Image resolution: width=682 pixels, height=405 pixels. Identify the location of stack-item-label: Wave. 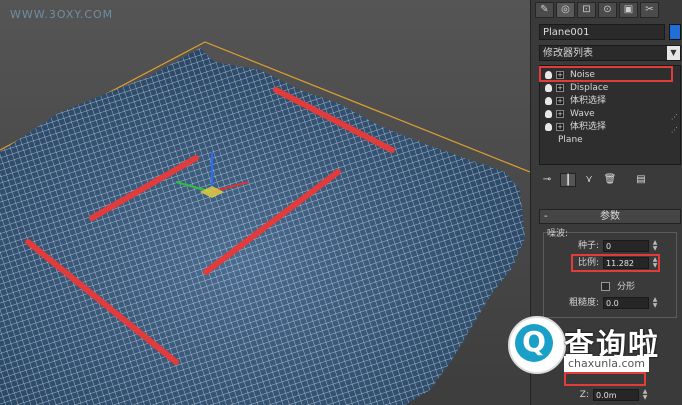
(582, 114).